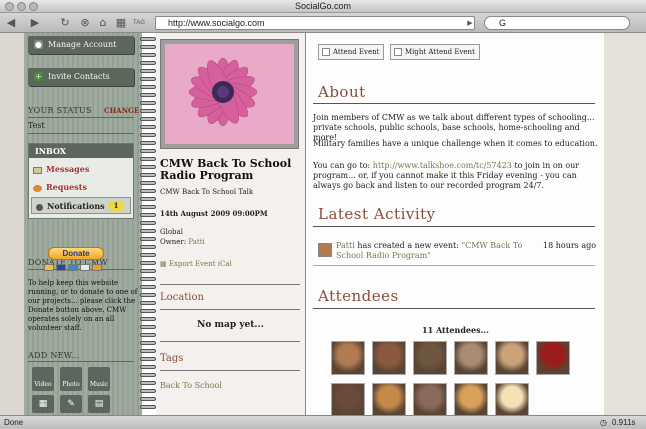  Describe the element at coordinates (454, 308) in the screenshot. I see `attendees-divider` at that location.